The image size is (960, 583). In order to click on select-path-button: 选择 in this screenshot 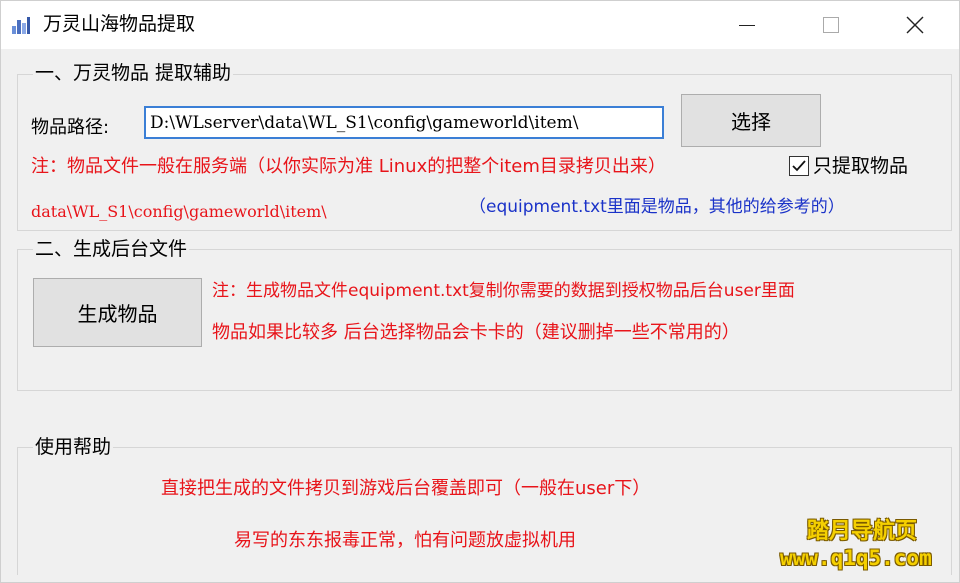, I will do `click(751, 120)`.